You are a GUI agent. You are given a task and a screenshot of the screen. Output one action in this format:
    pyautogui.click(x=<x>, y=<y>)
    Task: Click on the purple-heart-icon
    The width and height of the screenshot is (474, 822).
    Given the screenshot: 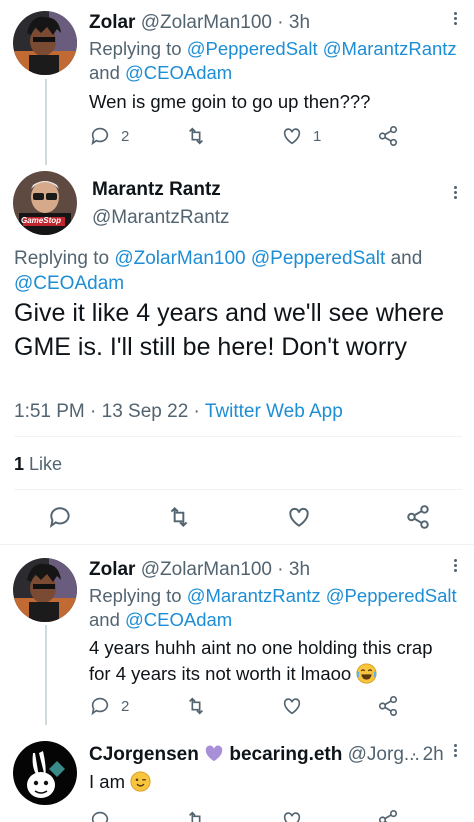 What is the action you would take?
    pyautogui.click(x=214, y=753)
    